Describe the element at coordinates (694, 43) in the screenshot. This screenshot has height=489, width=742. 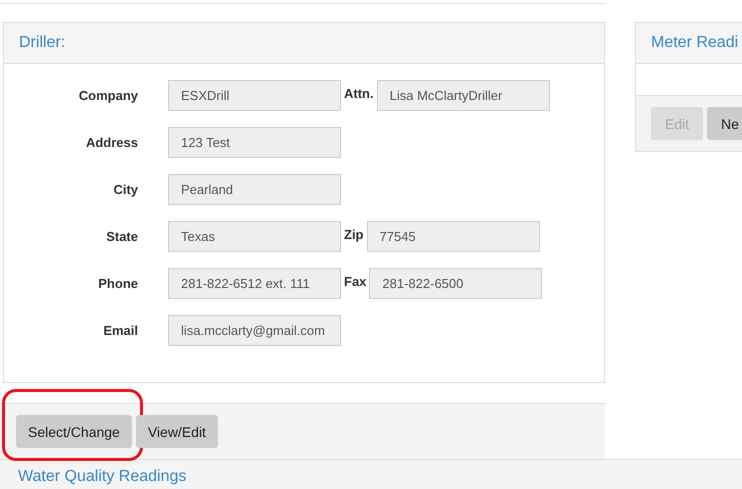
I see `panel-title: Meter Readi` at that location.